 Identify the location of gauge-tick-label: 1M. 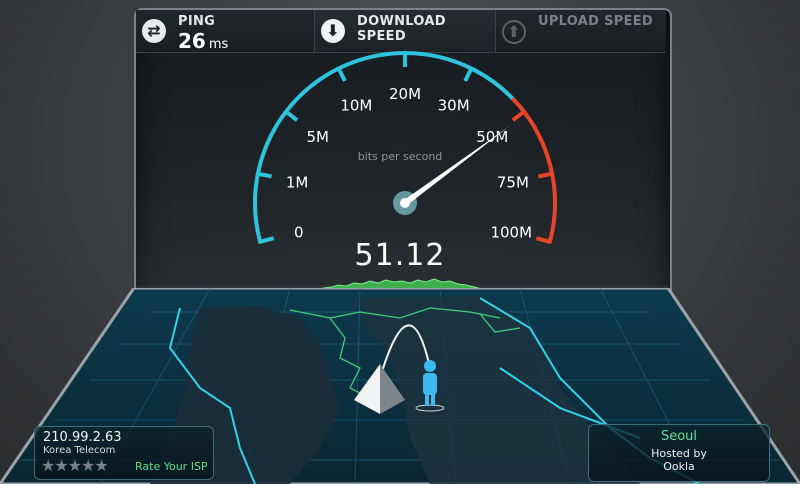
(297, 183).